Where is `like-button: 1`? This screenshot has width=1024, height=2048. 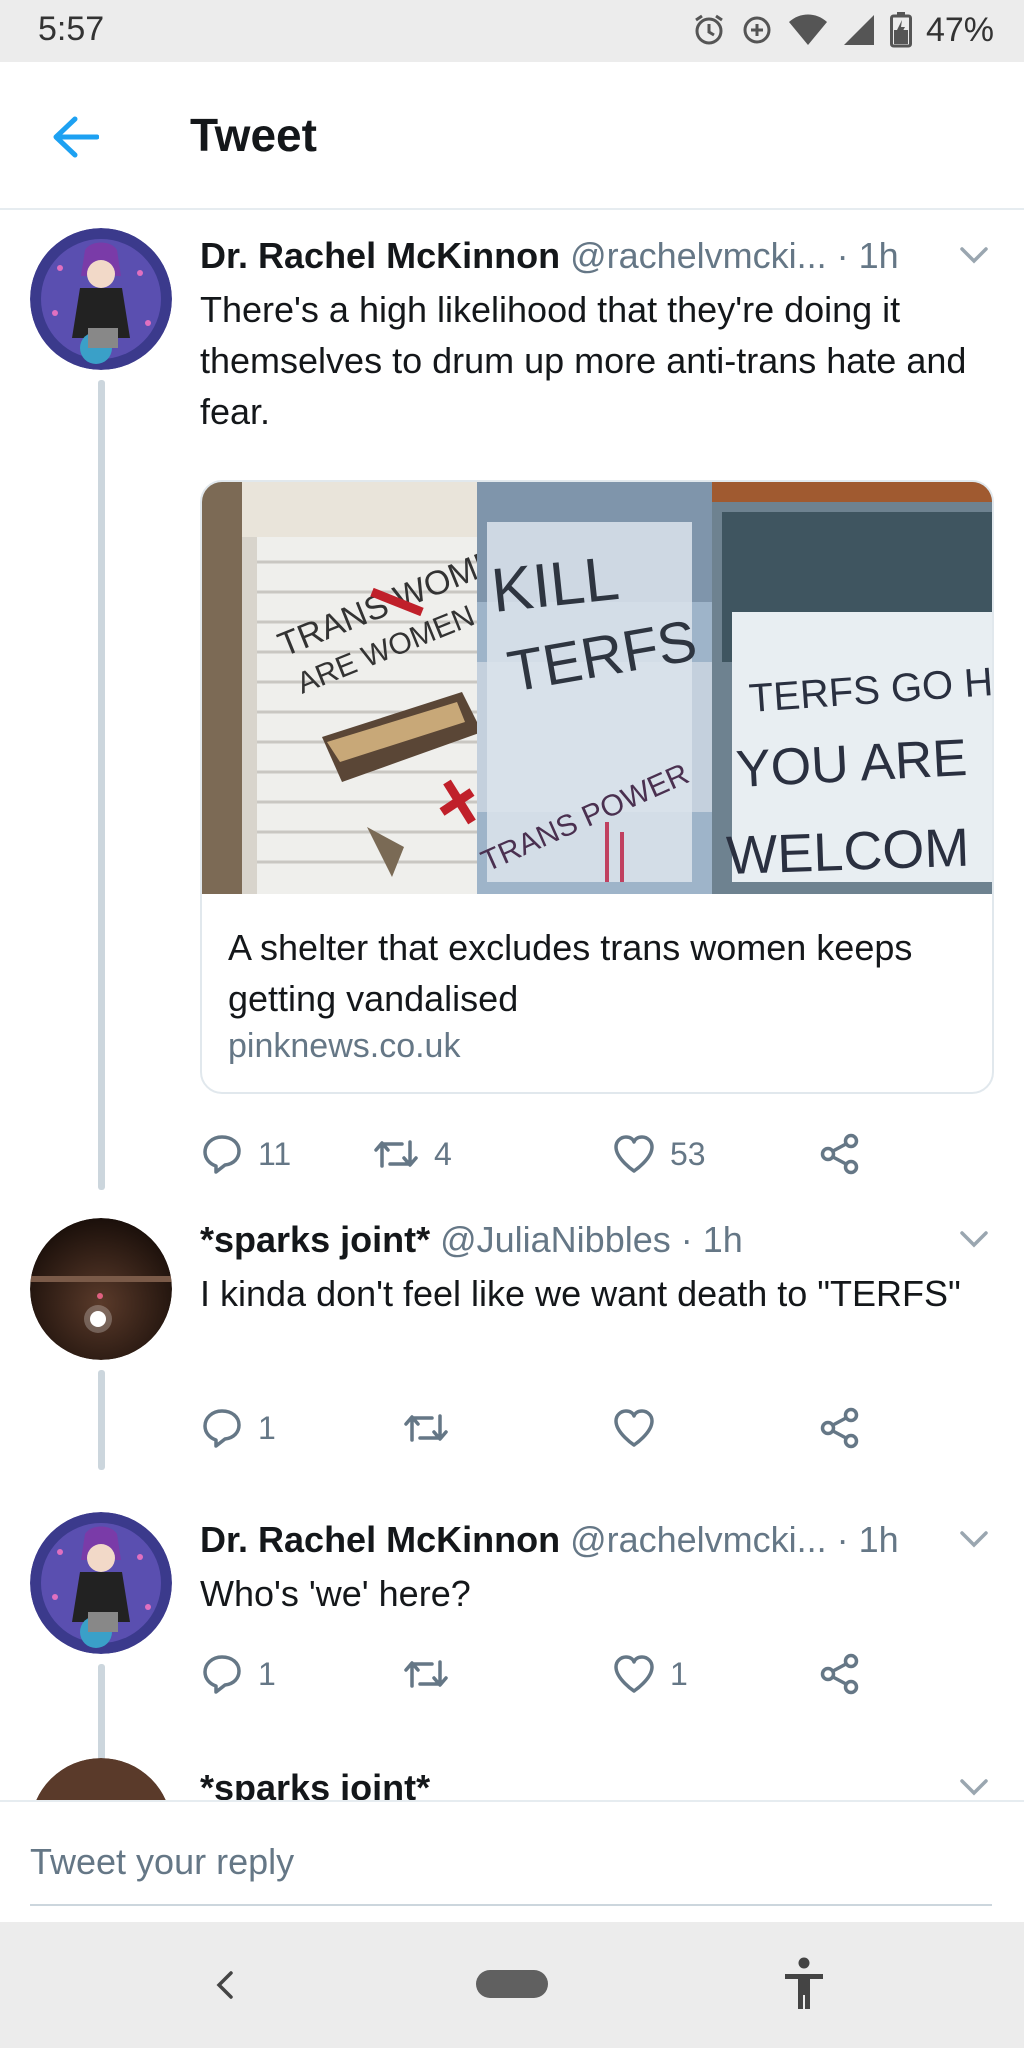 like-button: 1 is located at coordinates (650, 1674).